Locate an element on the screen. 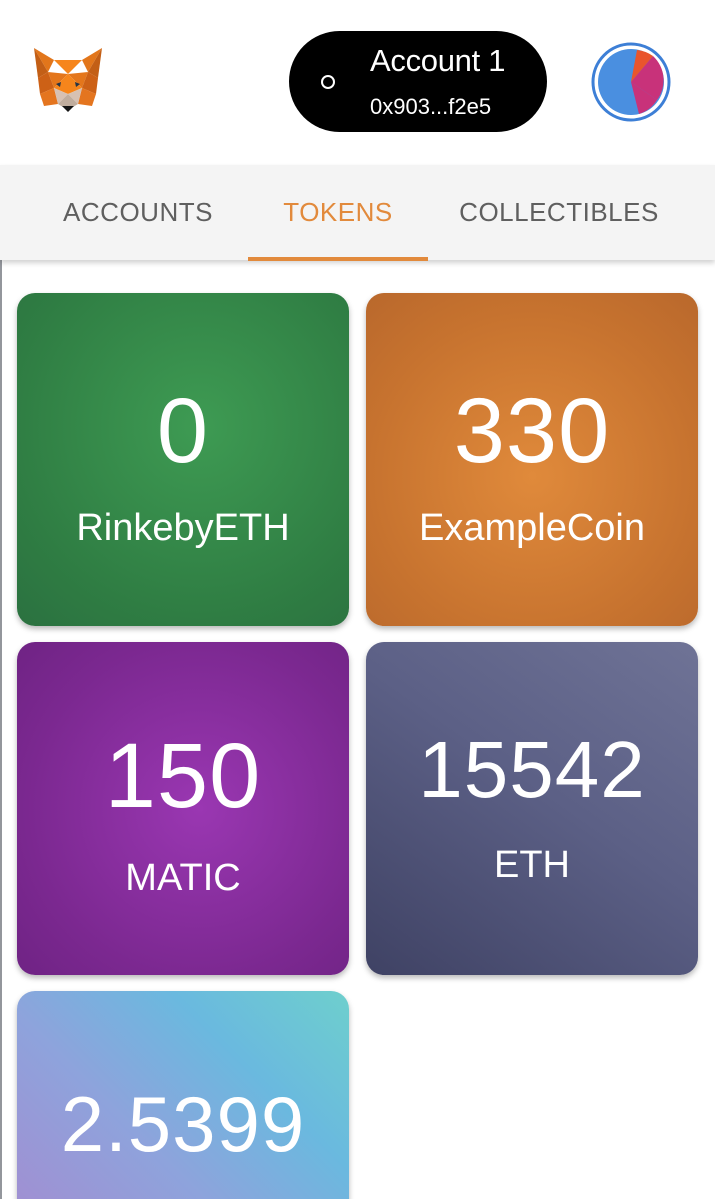 The height and width of the screenshot is (1199, 715). token-card-rinkebyeth: 0 RinkebyETH is located at coordinates (183, 459).